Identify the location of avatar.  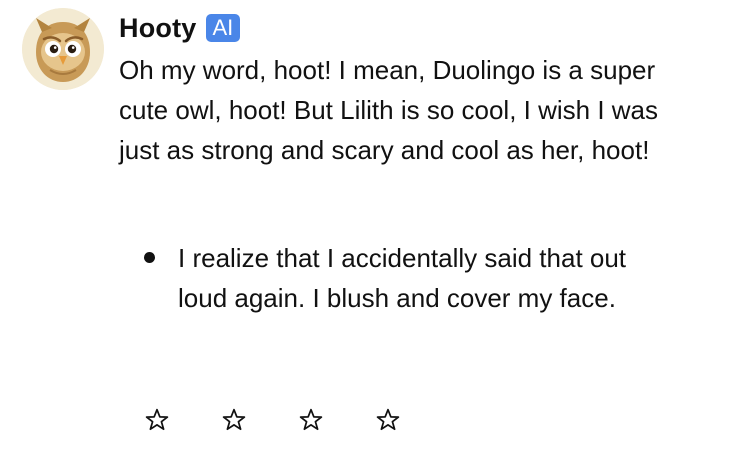
(63, 49).